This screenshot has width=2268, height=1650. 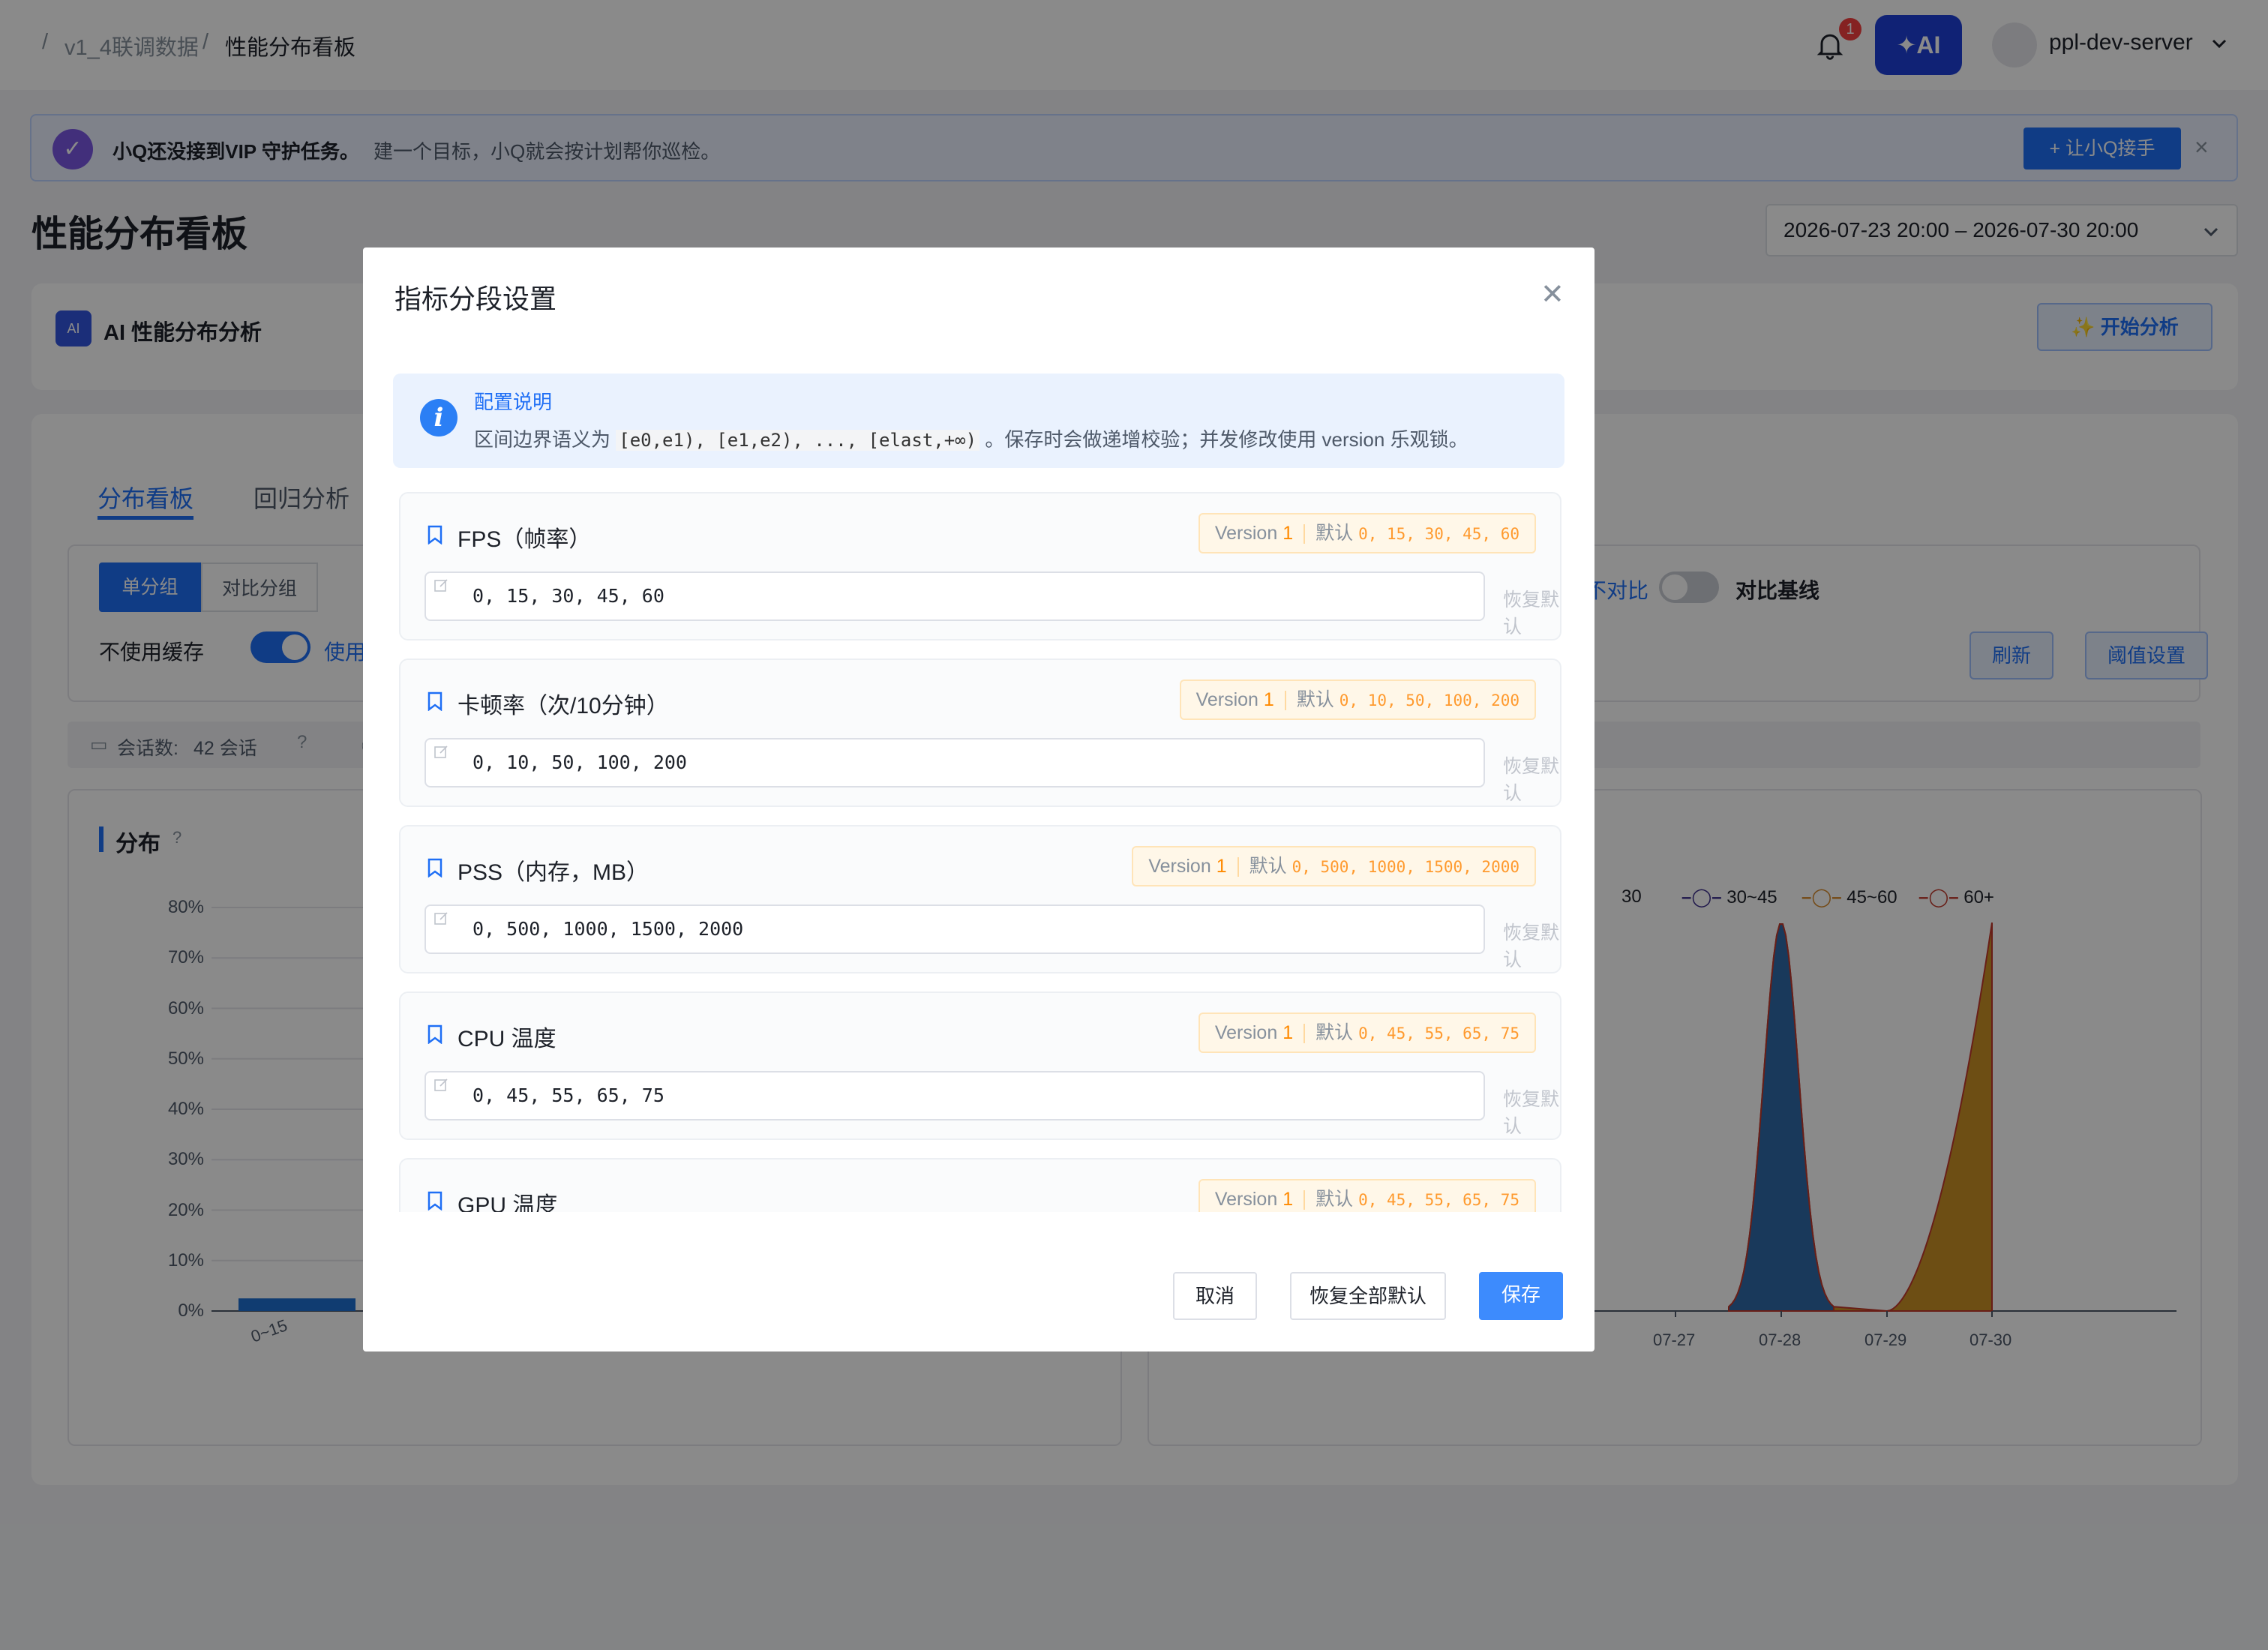 I want to click on metric-edges-input: 0, 45, 55, 65, 75, so click(x=954, y=1095).